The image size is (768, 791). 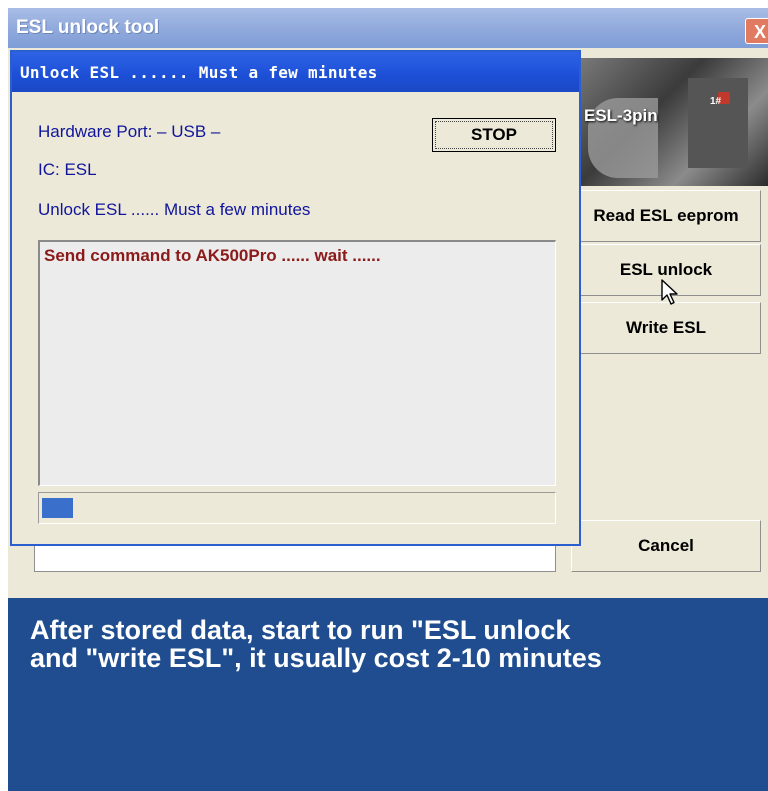 What do you see at coordinates (673, 122) in the screenshot?
I see `esl-3pin-photo: ESL-3pin 1#` at bounding box center [673, 122].